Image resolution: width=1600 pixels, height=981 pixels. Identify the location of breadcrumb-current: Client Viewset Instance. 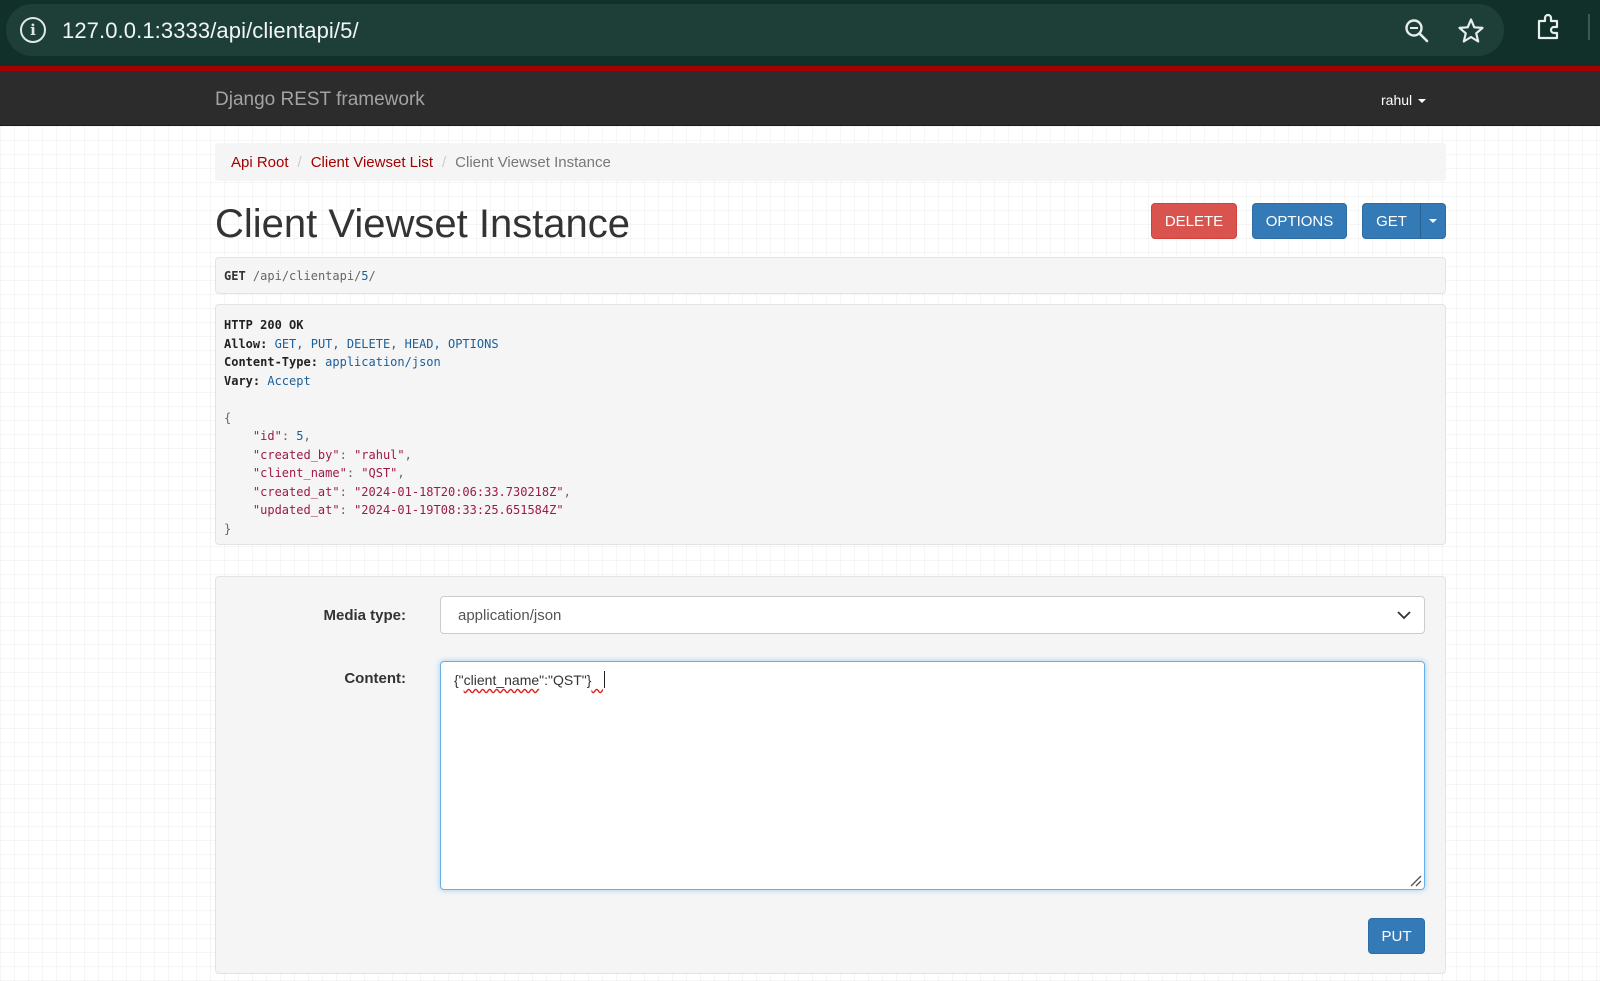
(533, 162).